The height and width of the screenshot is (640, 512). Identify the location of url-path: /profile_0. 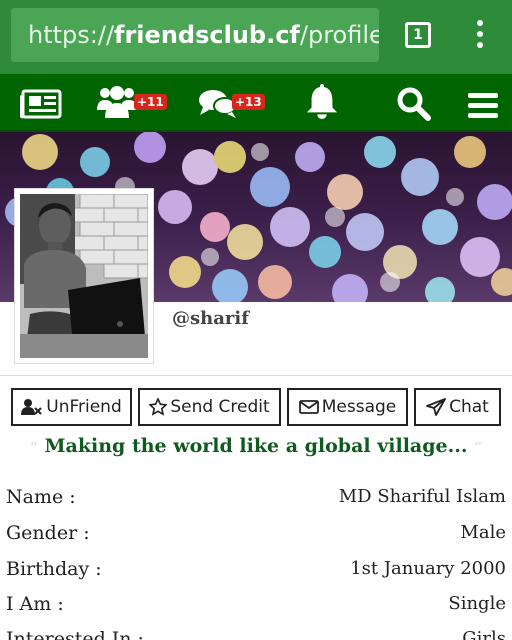
(339, 35).